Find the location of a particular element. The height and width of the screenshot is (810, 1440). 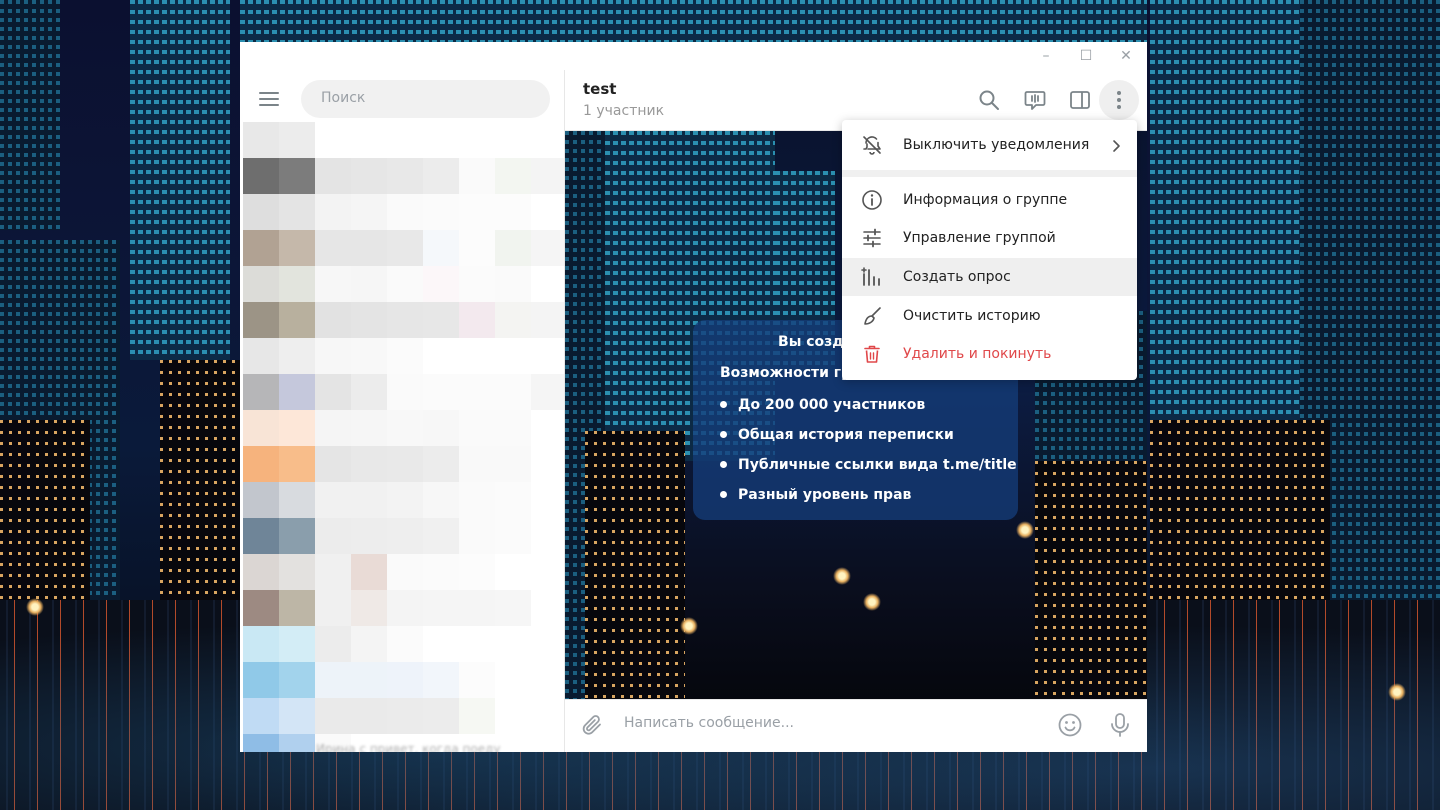

menu-item-label: Создать опрос is located at coordinates (957, 277).